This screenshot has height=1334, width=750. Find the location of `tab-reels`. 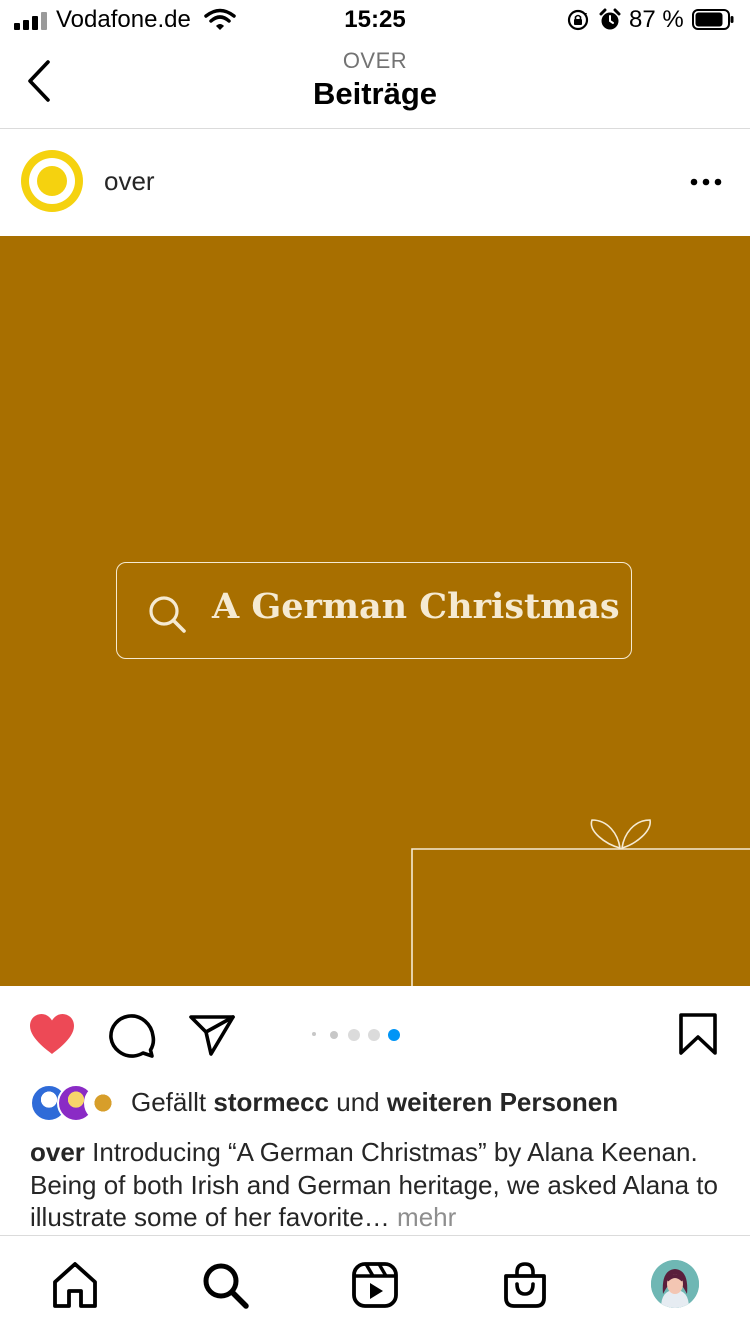

tab-reels is located at coordinates (375, 1285).